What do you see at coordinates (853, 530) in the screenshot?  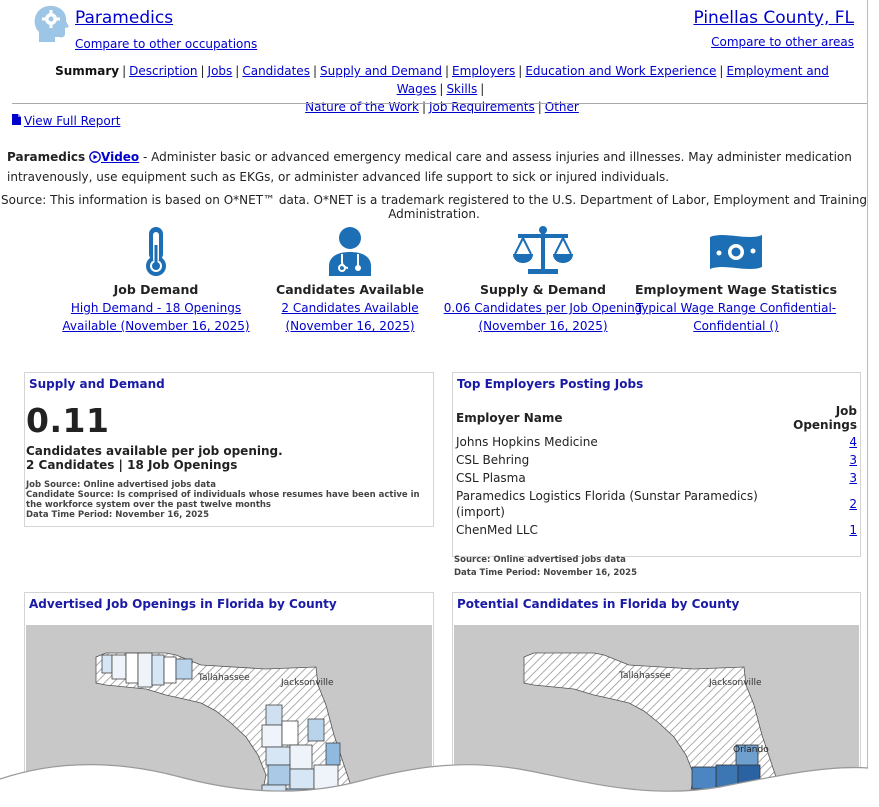 I see `openings-link: 1` at bounding box center [853, 530].